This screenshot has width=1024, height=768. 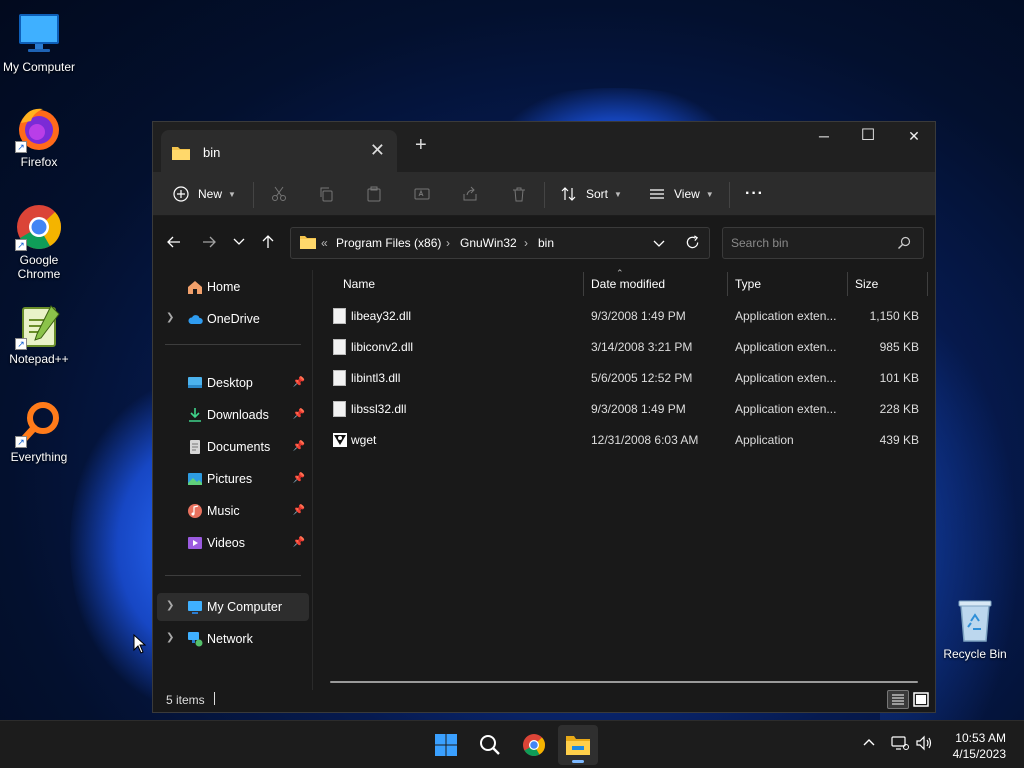 I want to click on copy-button, so click(x=326, y=194).